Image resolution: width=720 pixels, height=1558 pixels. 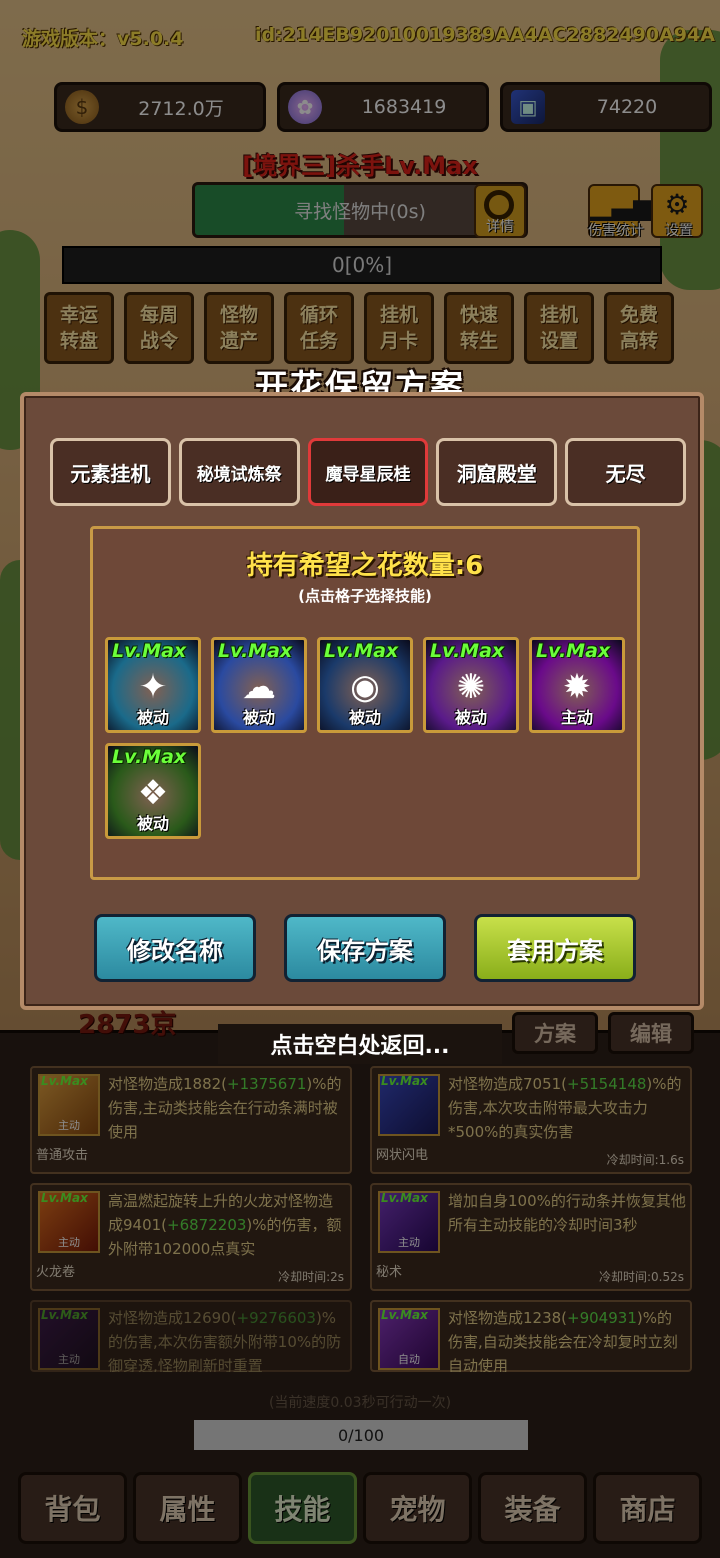 I want to click on skill-slot: ✹ Lv.Max 主动, so click(x=577, y=685).